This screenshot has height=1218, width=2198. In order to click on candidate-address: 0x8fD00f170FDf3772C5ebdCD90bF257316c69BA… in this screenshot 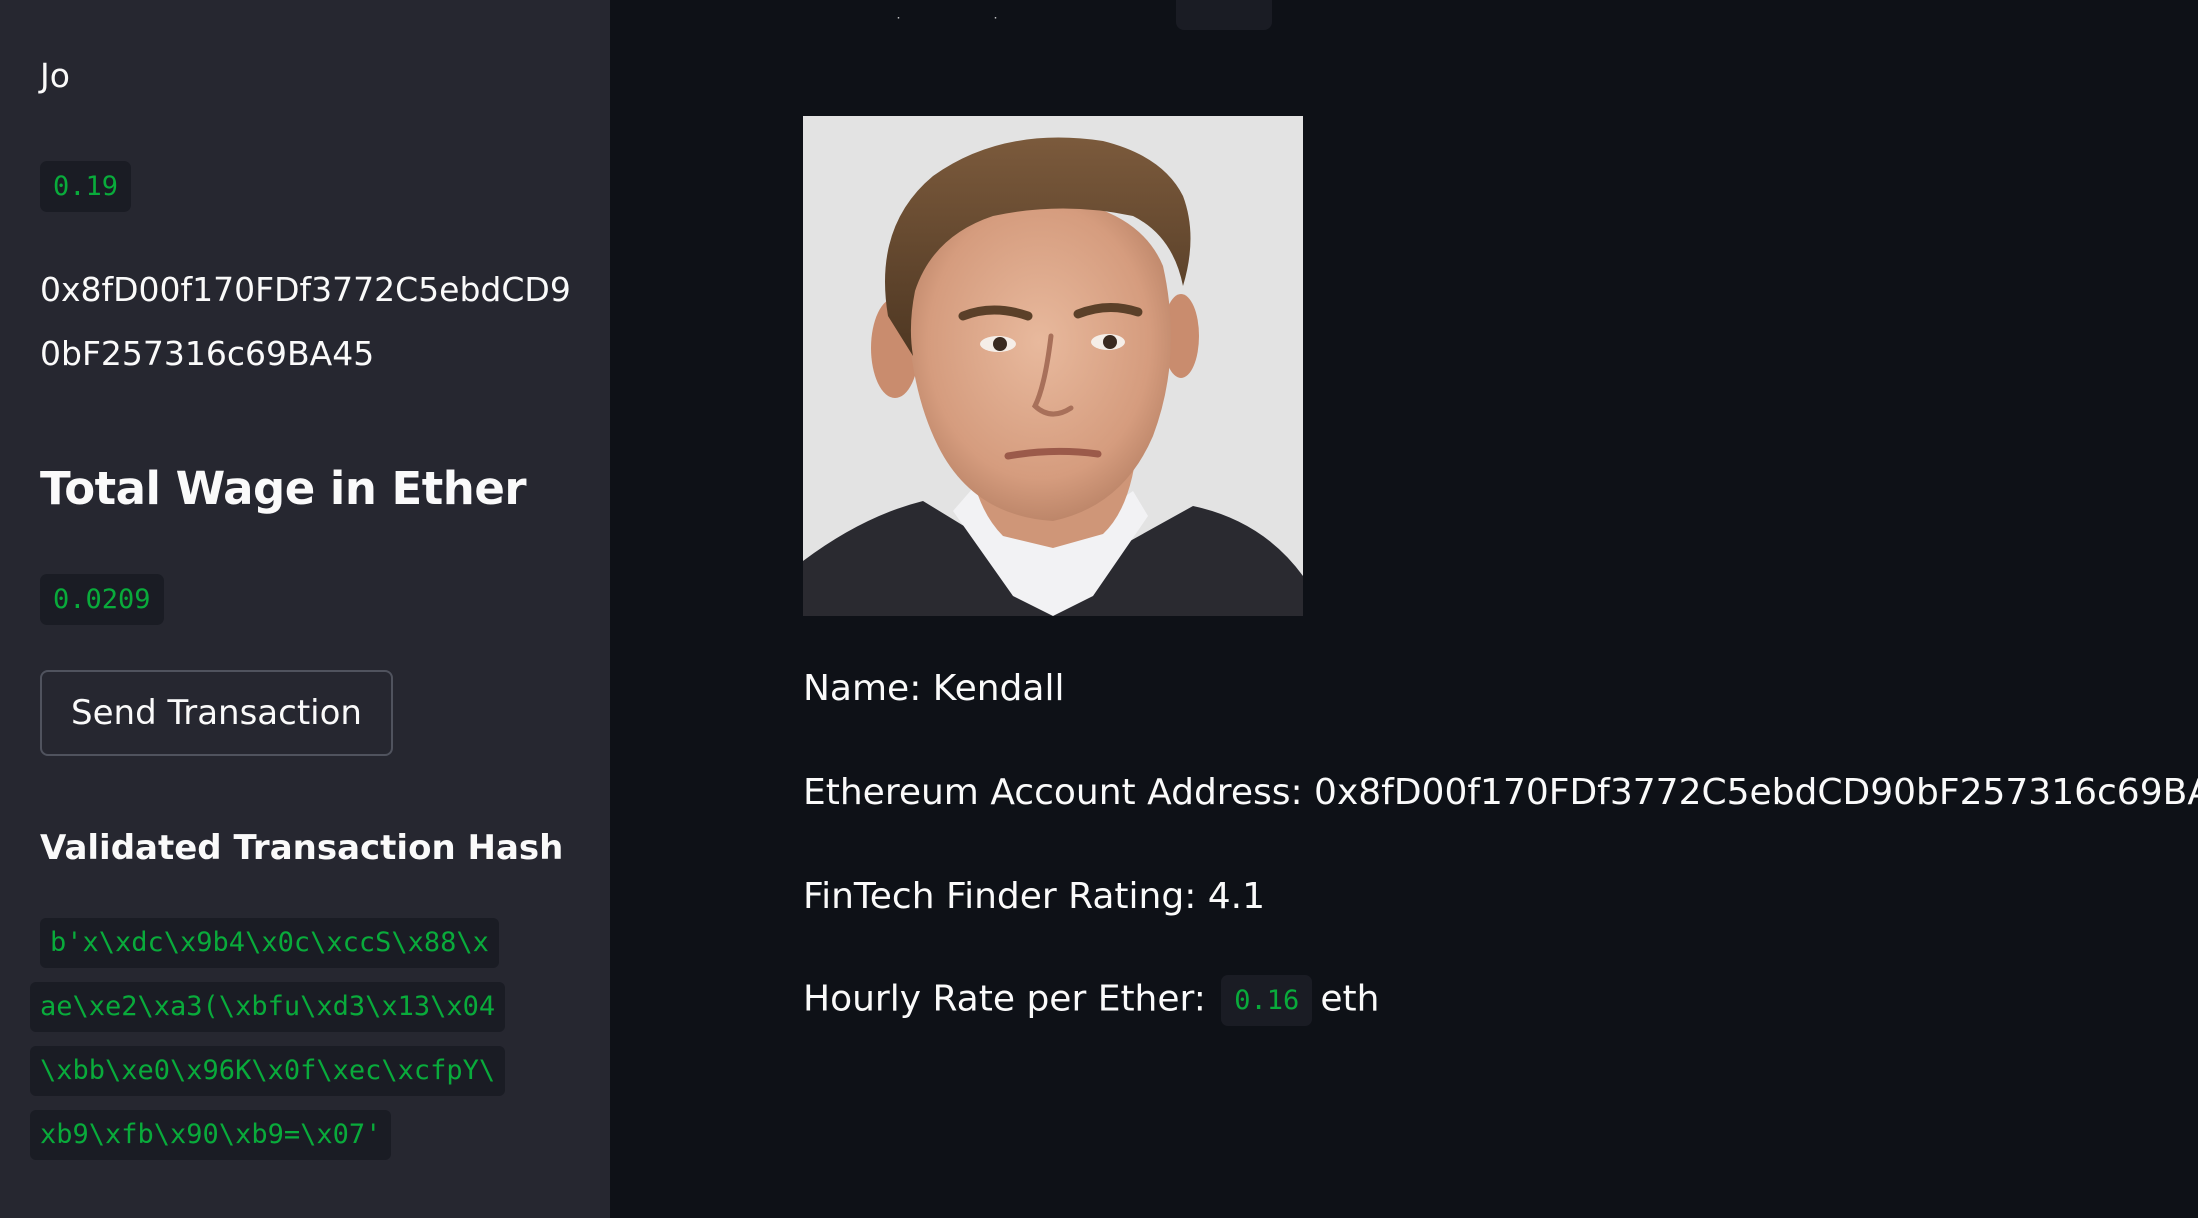, I will do `click(305, 321)`.